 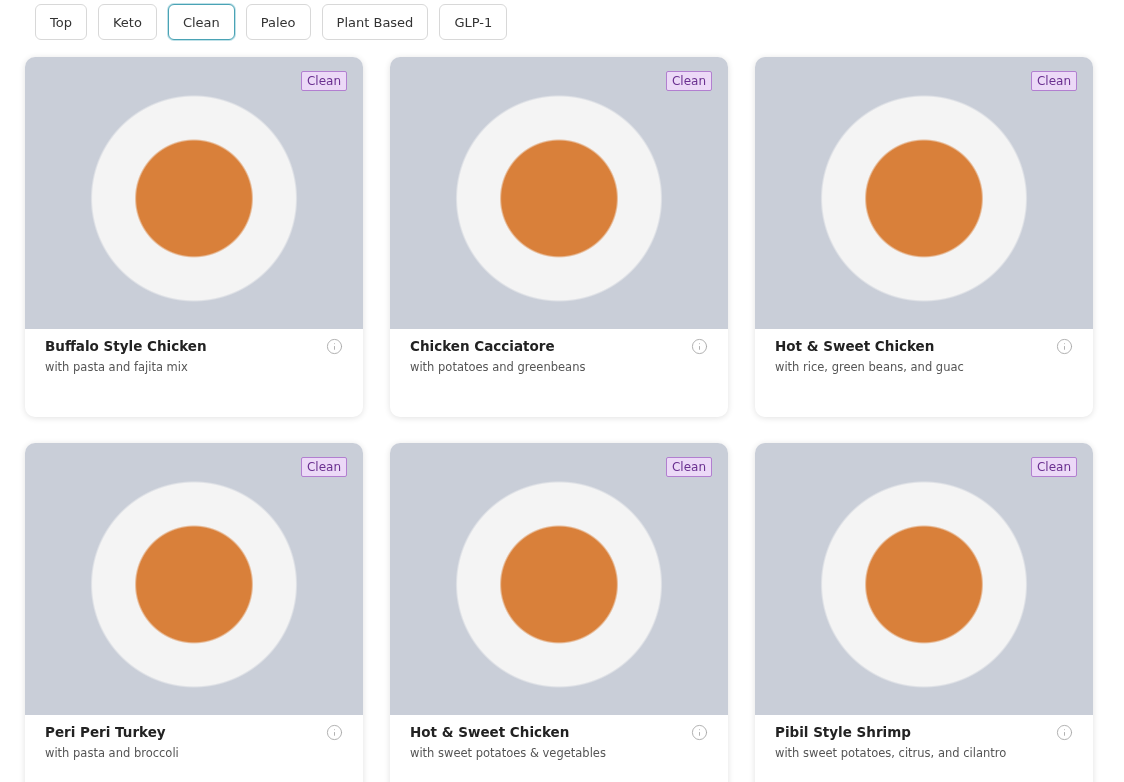 I want to click on filter-tab: Clean, so click(x=201, y=22).